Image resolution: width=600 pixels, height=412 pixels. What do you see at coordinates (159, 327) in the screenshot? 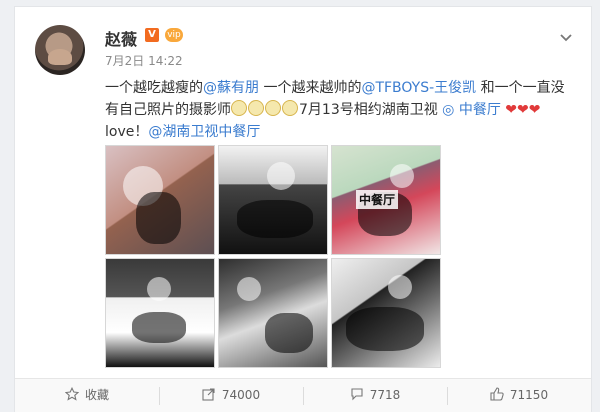
I see `photo-shirt` at bounding box center [159, 327].